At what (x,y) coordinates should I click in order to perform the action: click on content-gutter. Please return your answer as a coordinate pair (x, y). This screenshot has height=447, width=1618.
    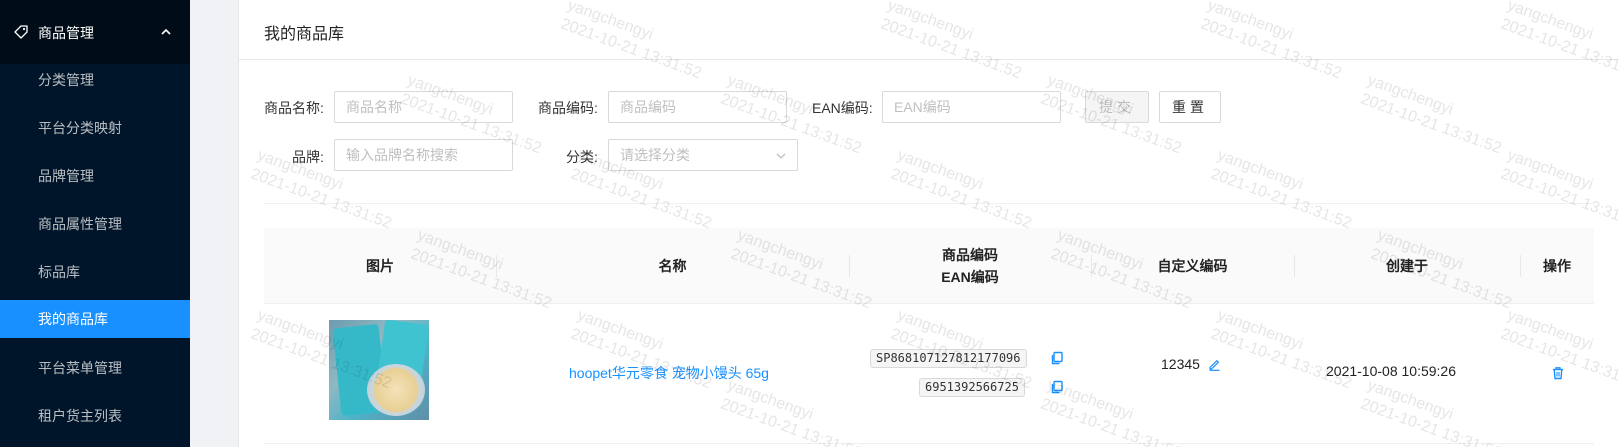
    Looking at the image, I should click on (214, 223).